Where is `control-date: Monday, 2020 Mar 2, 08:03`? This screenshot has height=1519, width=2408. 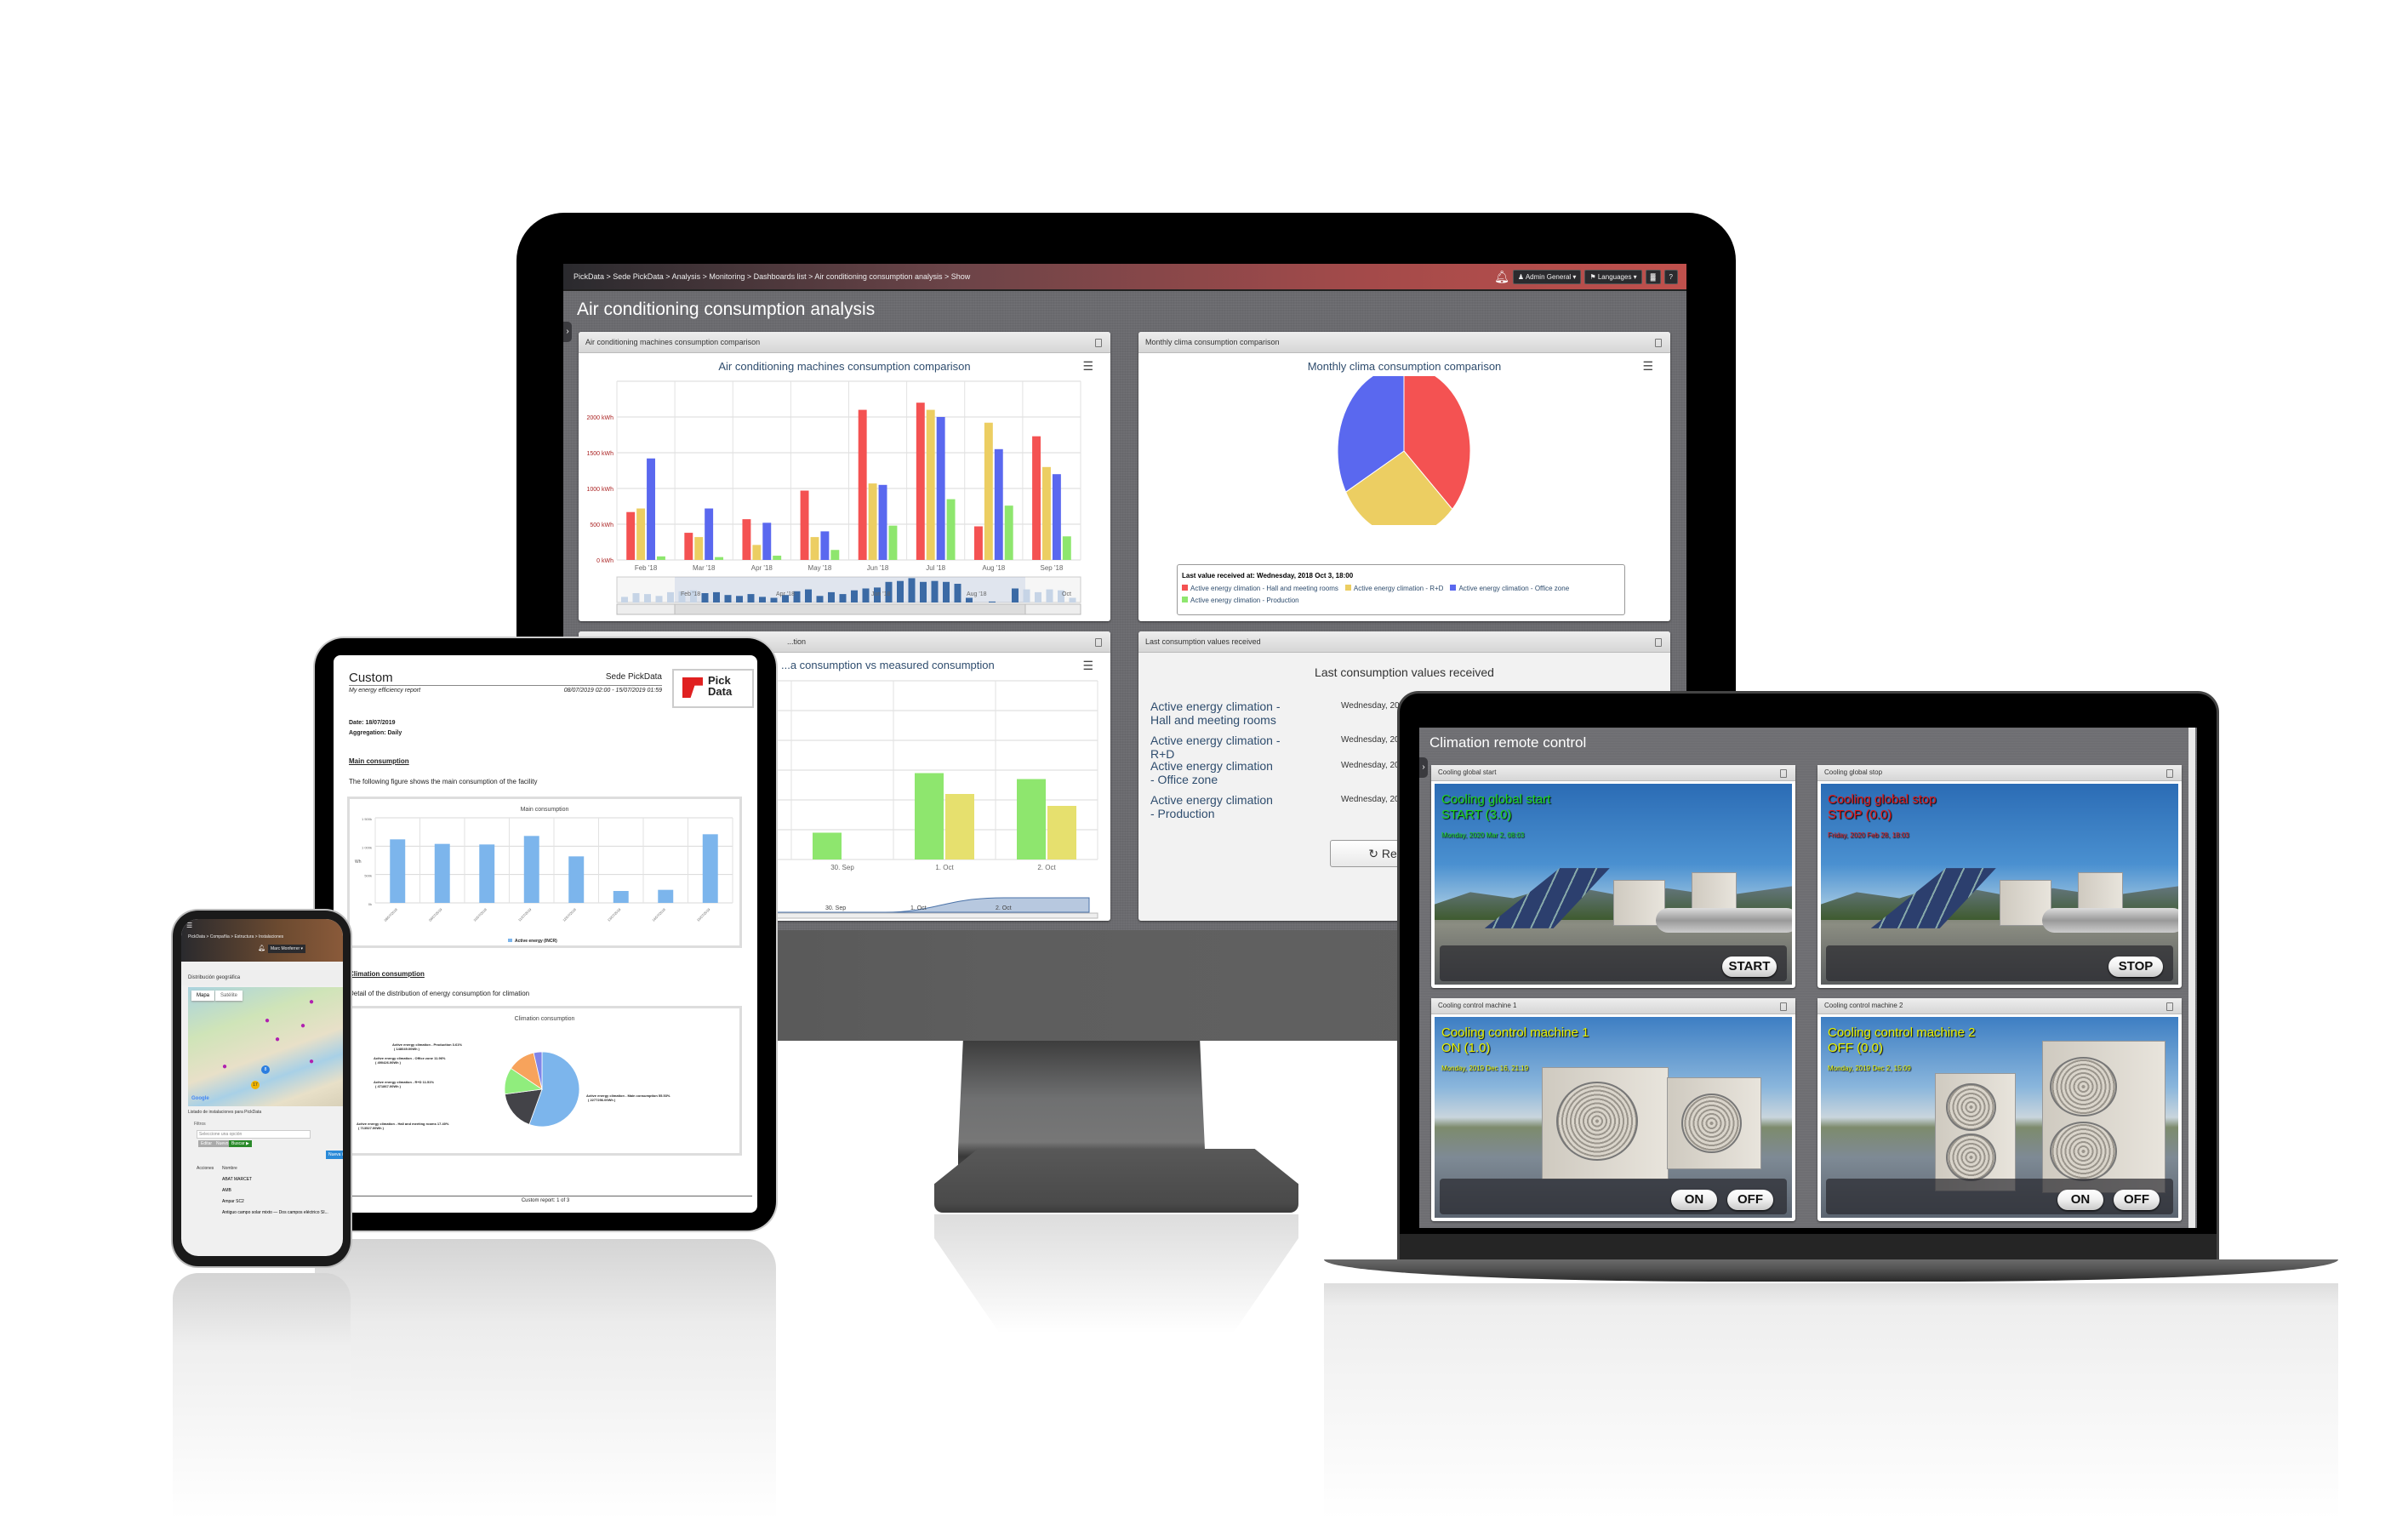
control-date: Monday, 2020 Mar 2, 08:03 is located at coordinates (1483, 835).